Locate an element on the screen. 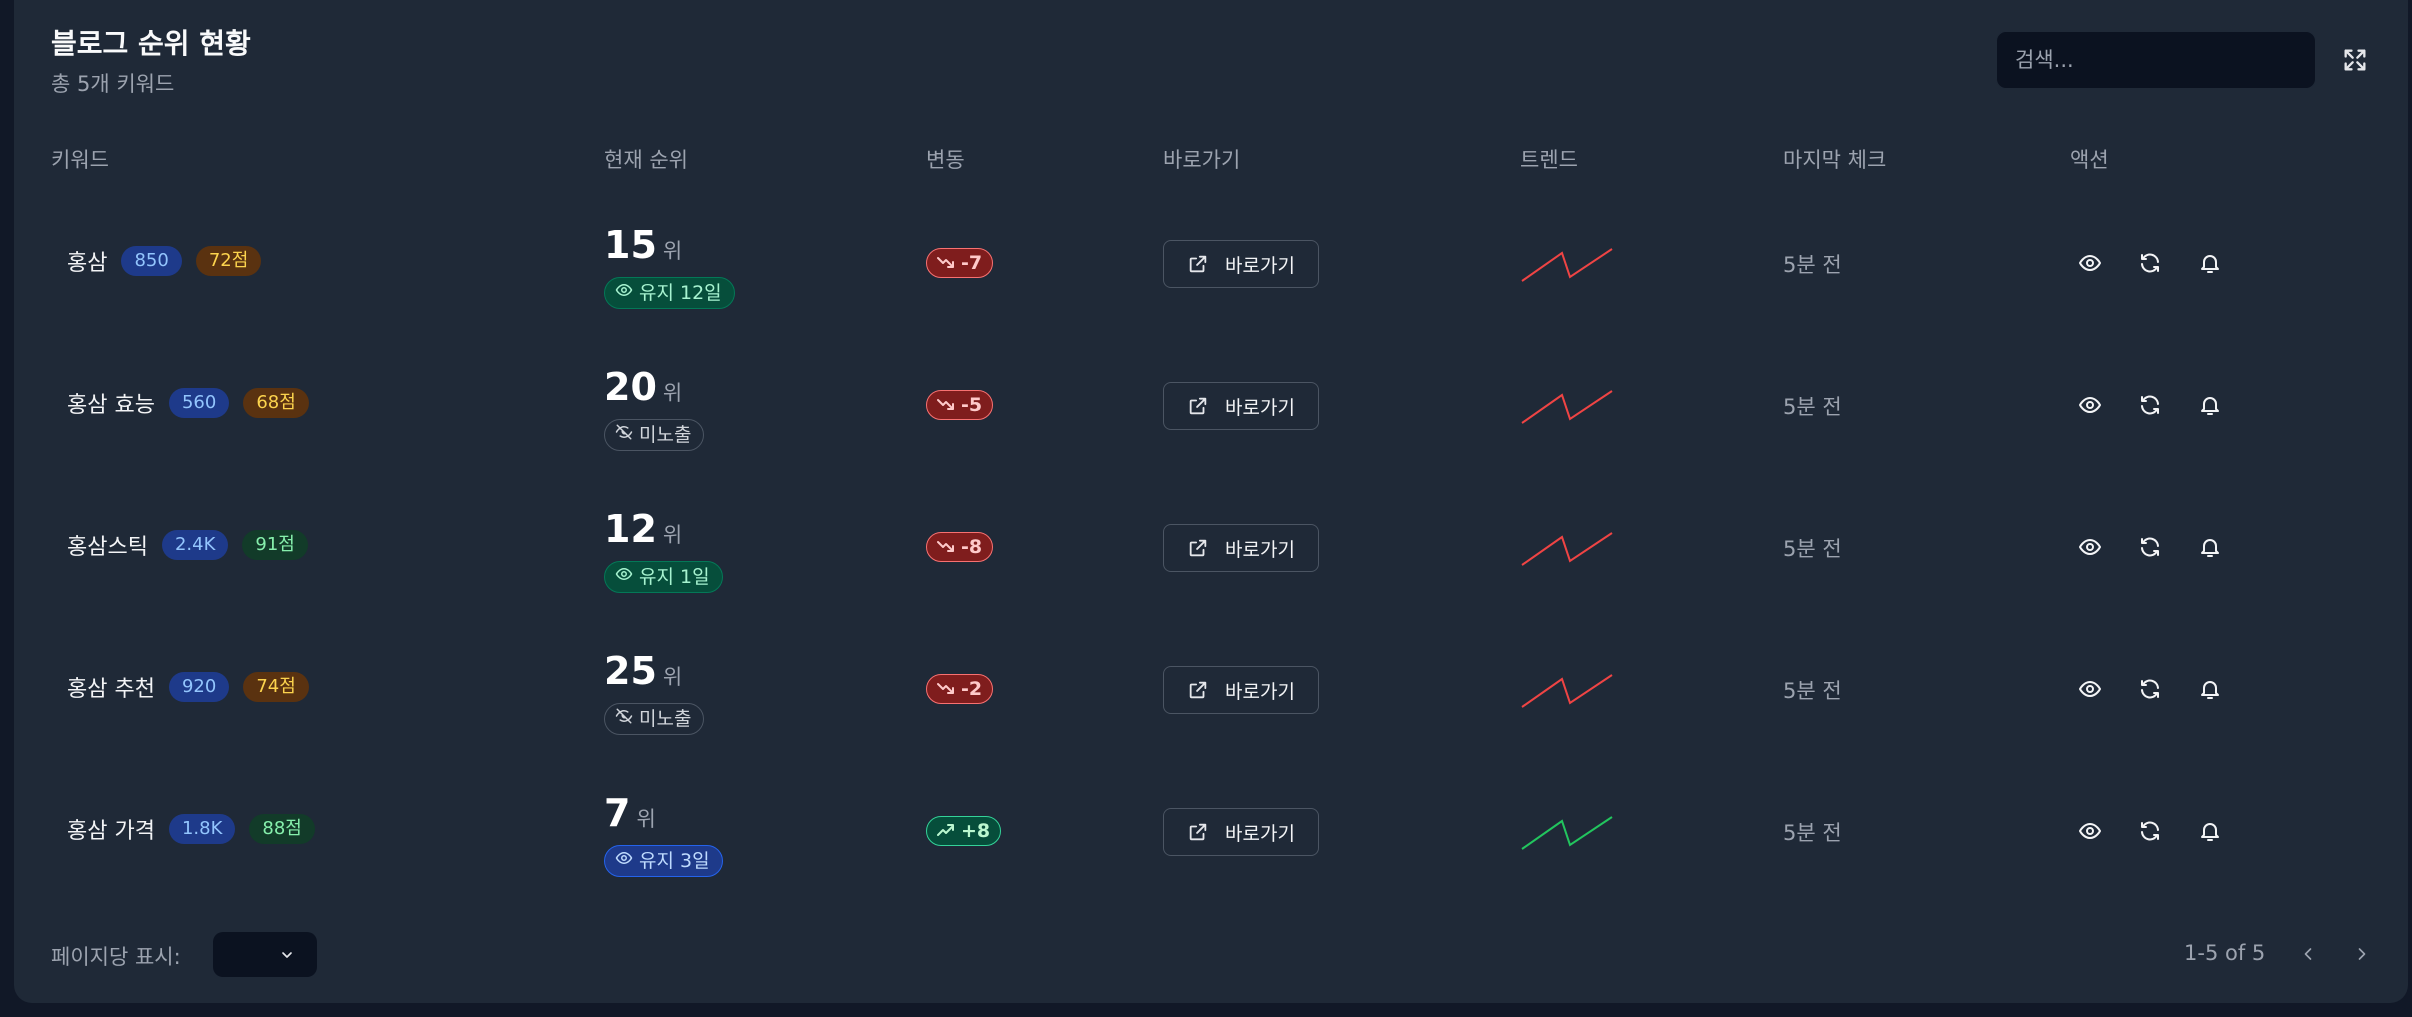 Image resolution: width=2412 pixels, height=1017 pixels. rank-number: 15 is located at coordinates (630, 245).